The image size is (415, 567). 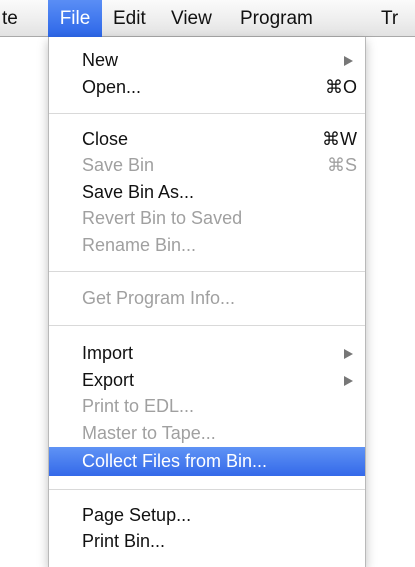 What do you see at coordinates (340, 87) in the screenshot?
I see `menu-item-shortcut: ⌘O` at bounding box center [340, 87].